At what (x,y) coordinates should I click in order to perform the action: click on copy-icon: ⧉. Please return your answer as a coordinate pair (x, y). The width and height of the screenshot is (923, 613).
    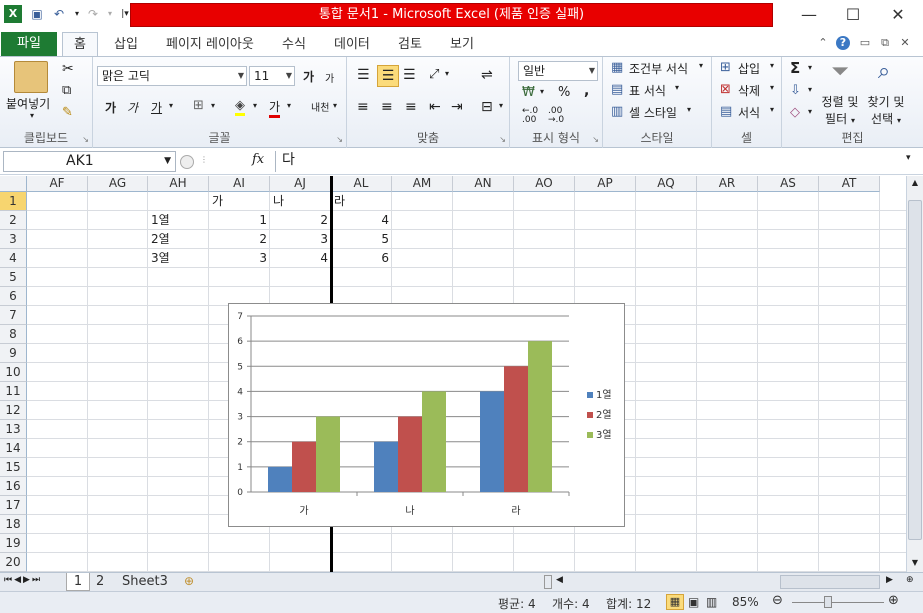
    Looking at the image, I should click on (66, 90).